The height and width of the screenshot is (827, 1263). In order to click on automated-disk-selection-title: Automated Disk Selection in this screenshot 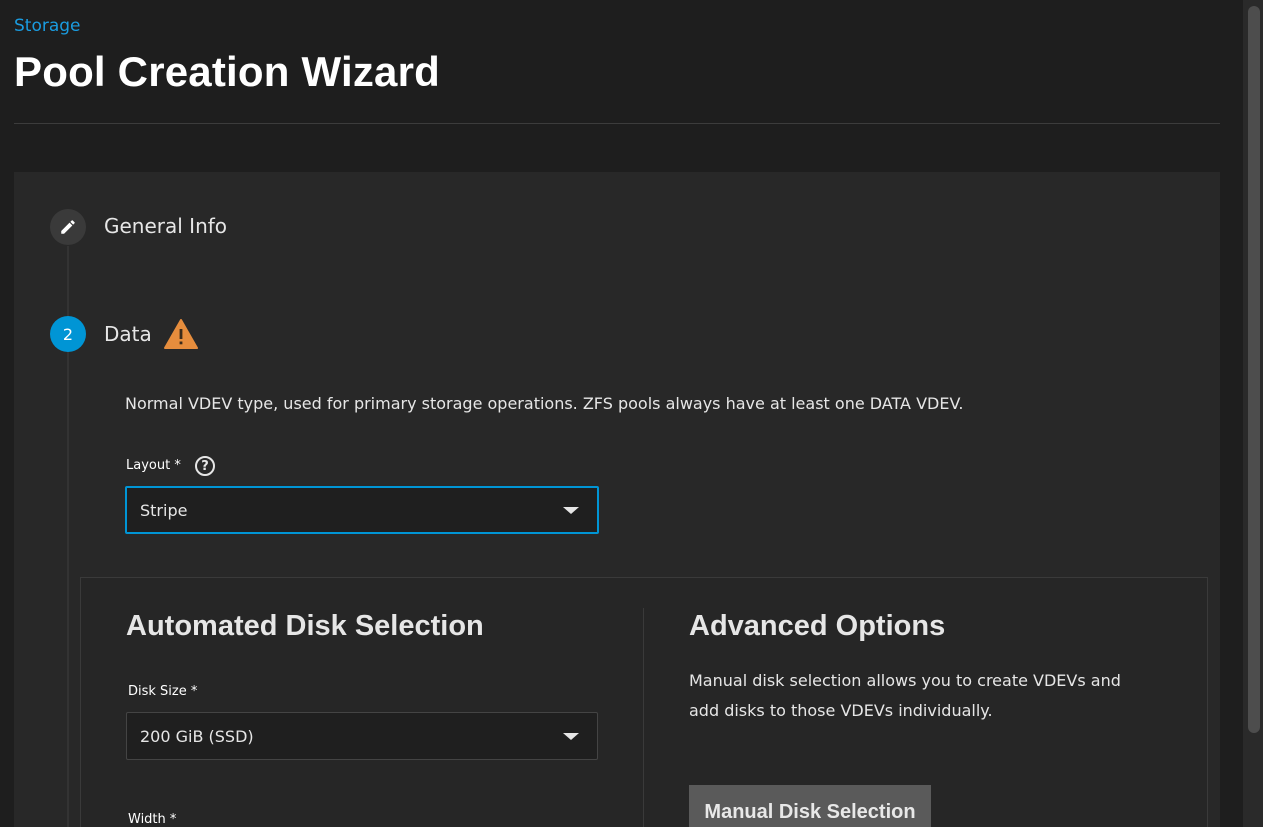, I will do `click(305, 626)`.